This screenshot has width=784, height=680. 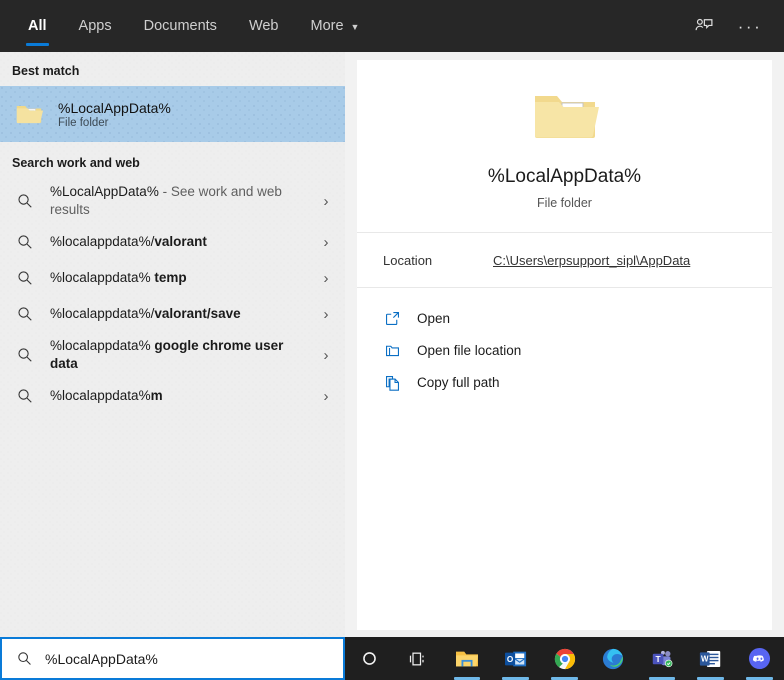 I want to click on suggestion-label: %localappdata%m, so click(x=176, y=396).